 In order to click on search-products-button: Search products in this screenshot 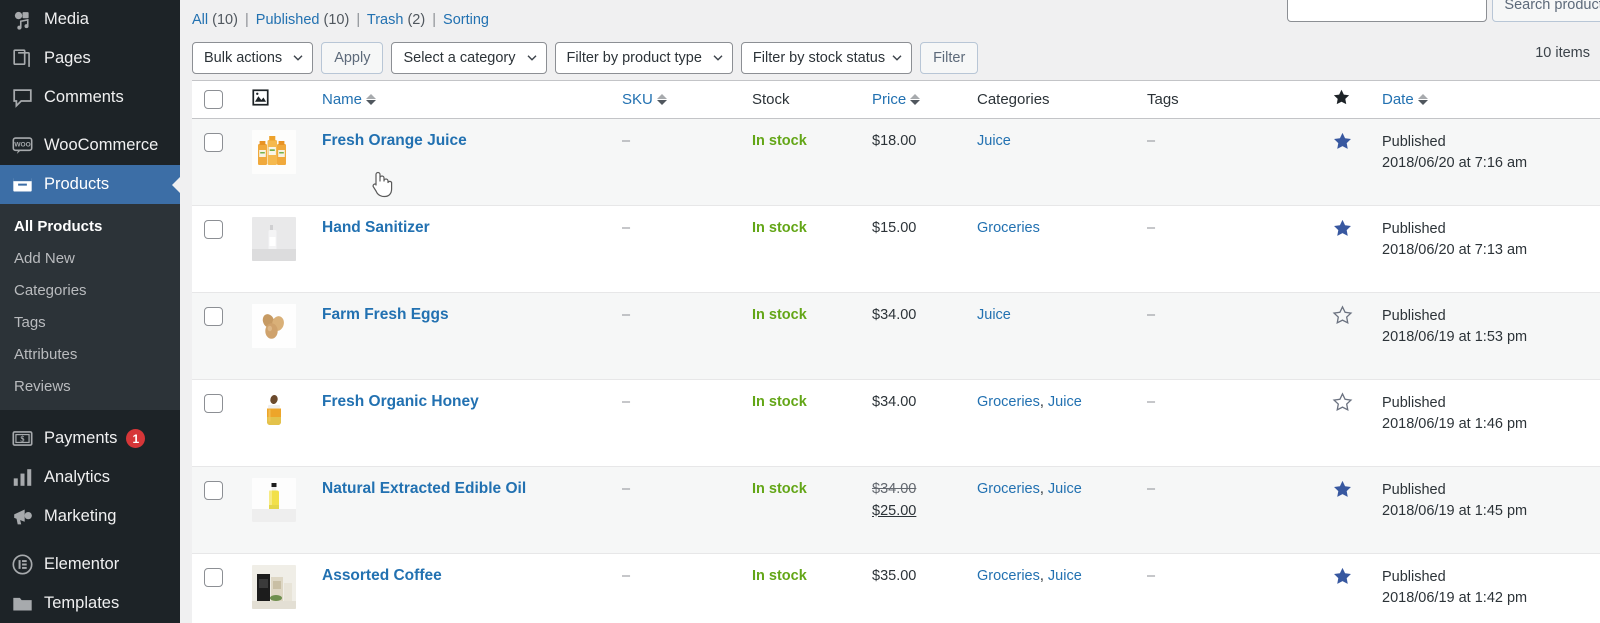, I will do `click(1546, 11)`.